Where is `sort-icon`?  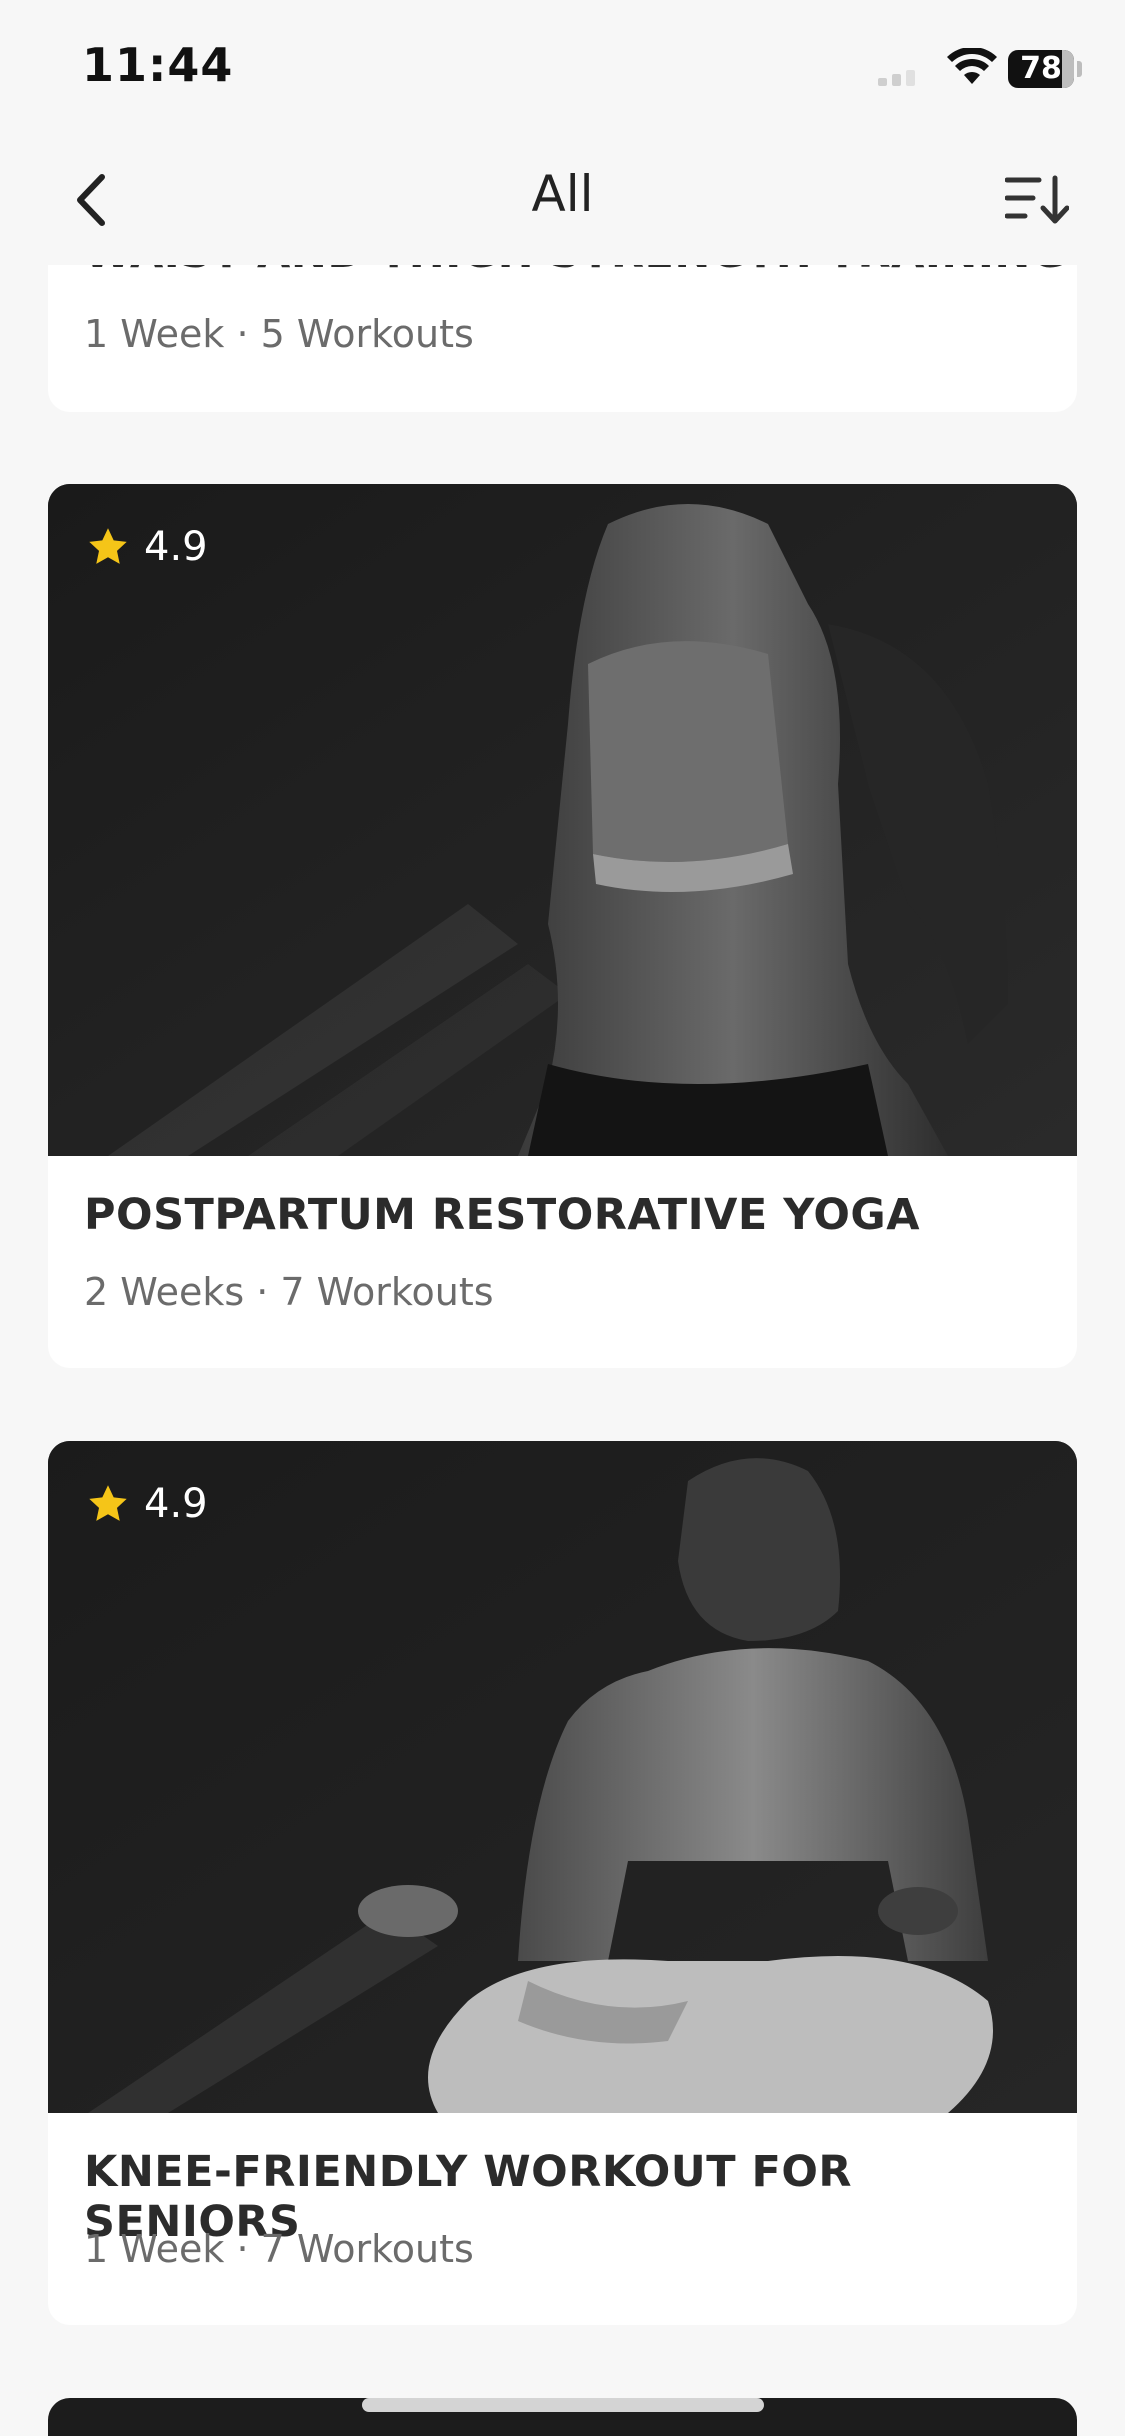 sort-icon is located at coordinates (1037, 199).